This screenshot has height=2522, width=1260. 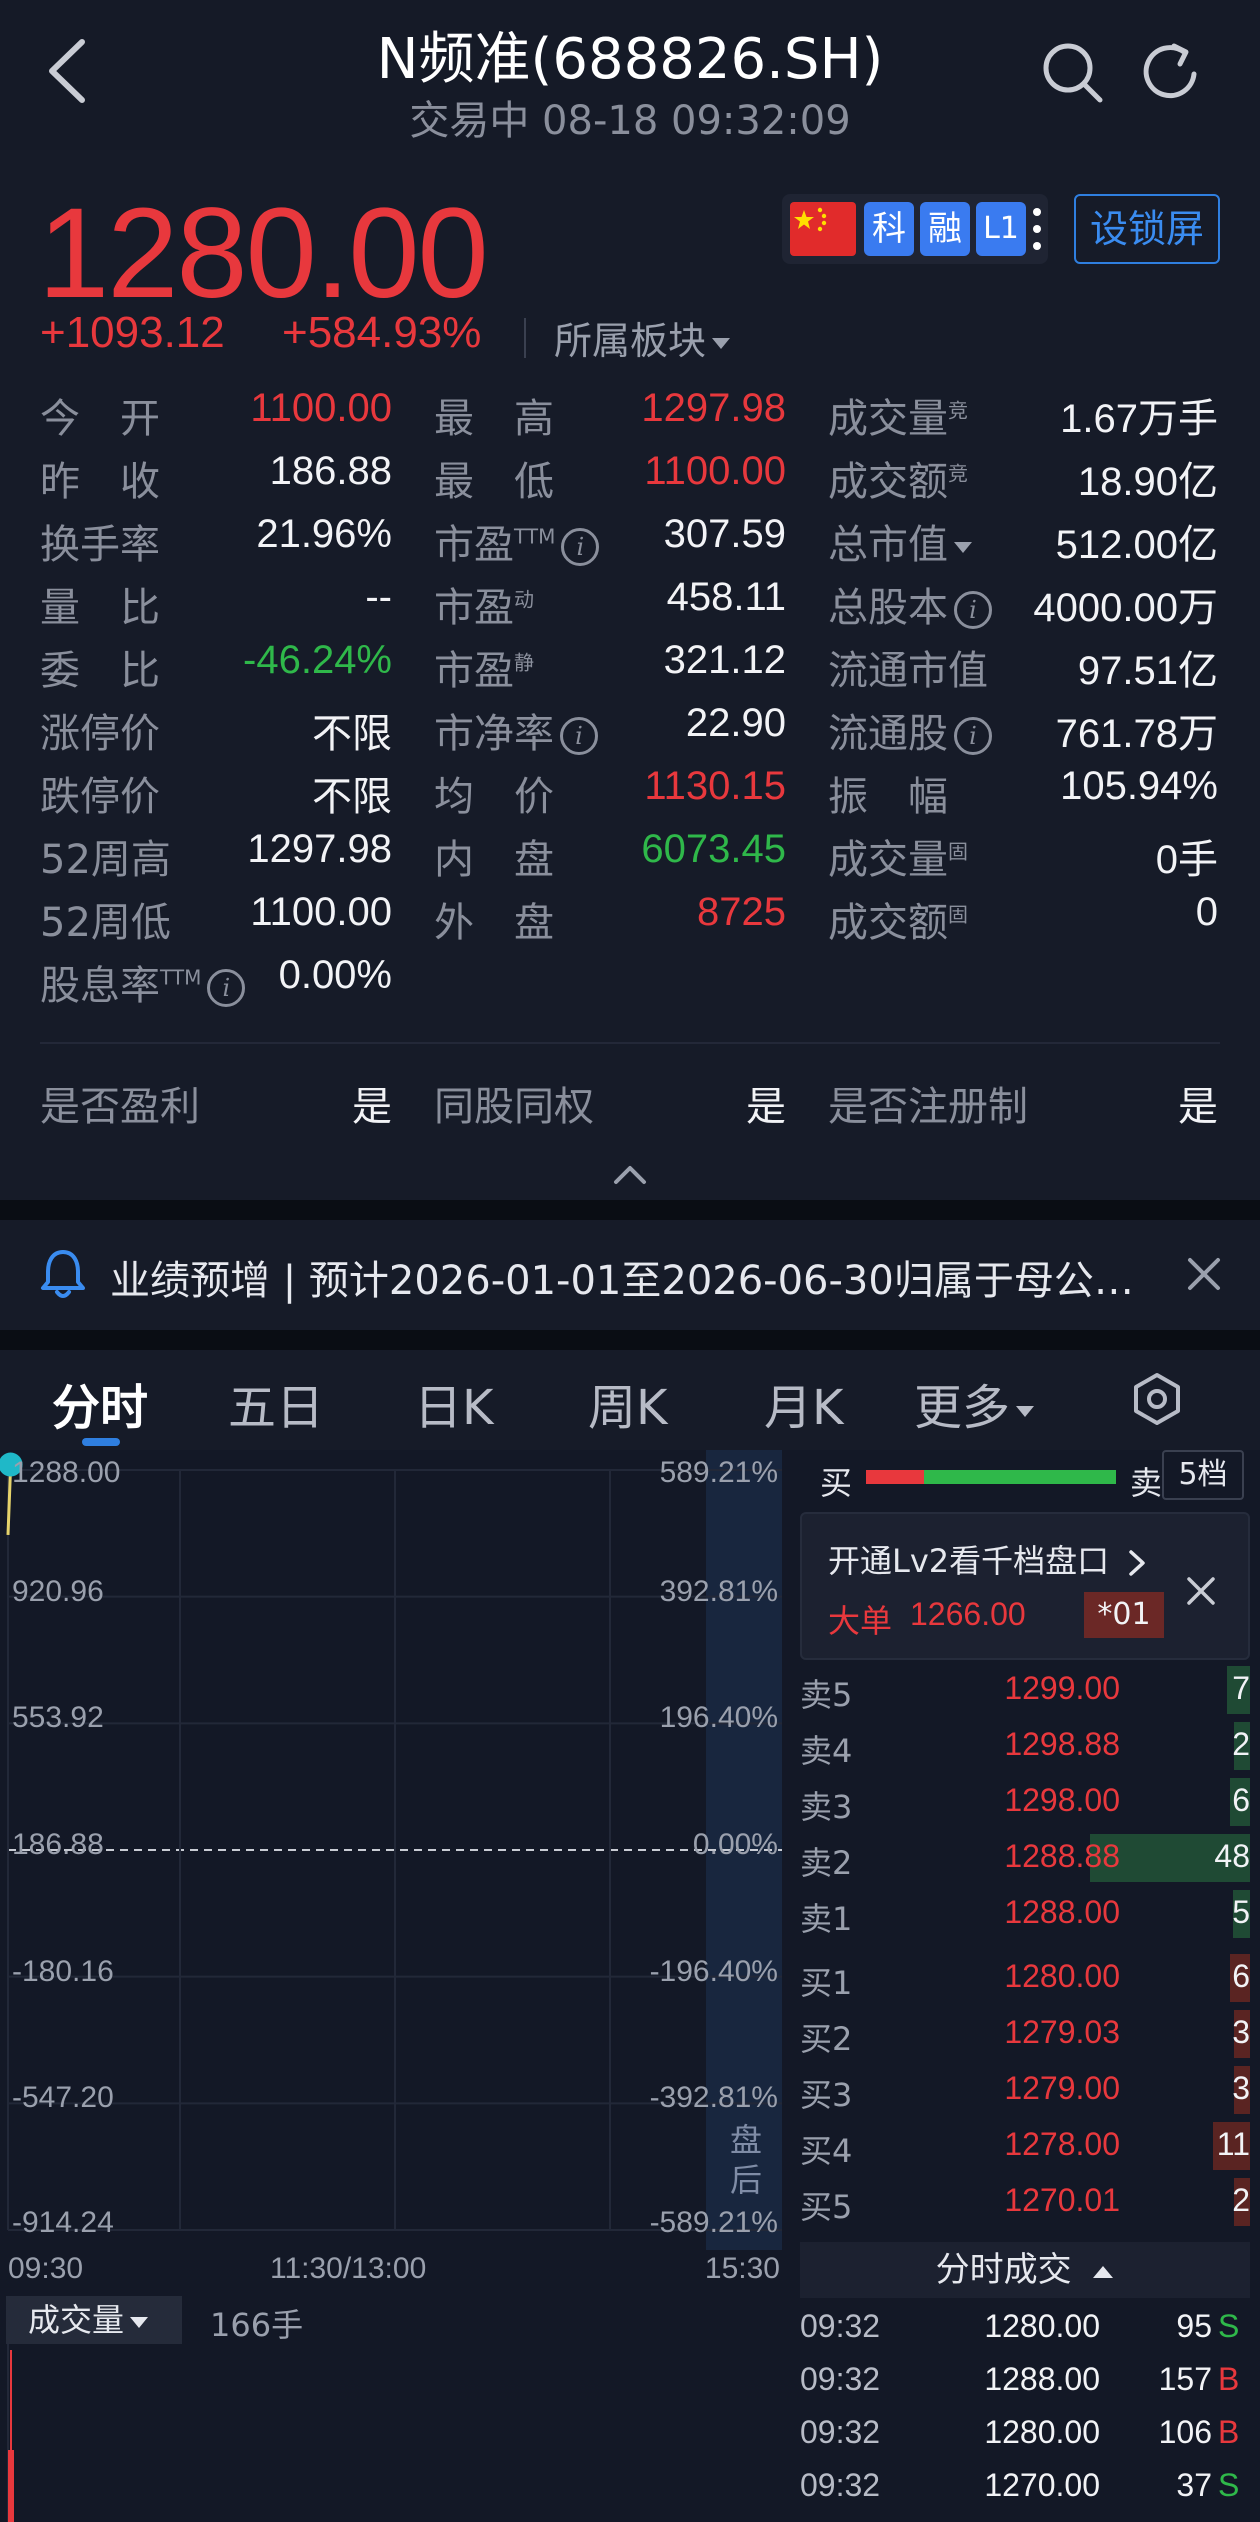 What do you see at coordinates (1025, 1690) in the screenshot?
I see `ask-row: 卖5 1299.00 7` at bounding box center [1025, 1690].